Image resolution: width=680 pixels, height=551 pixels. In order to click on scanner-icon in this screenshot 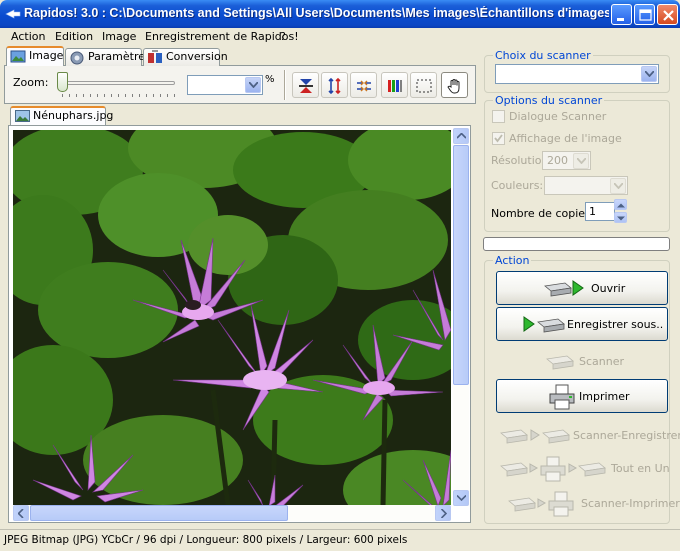, I will do `click(562, 362)`.